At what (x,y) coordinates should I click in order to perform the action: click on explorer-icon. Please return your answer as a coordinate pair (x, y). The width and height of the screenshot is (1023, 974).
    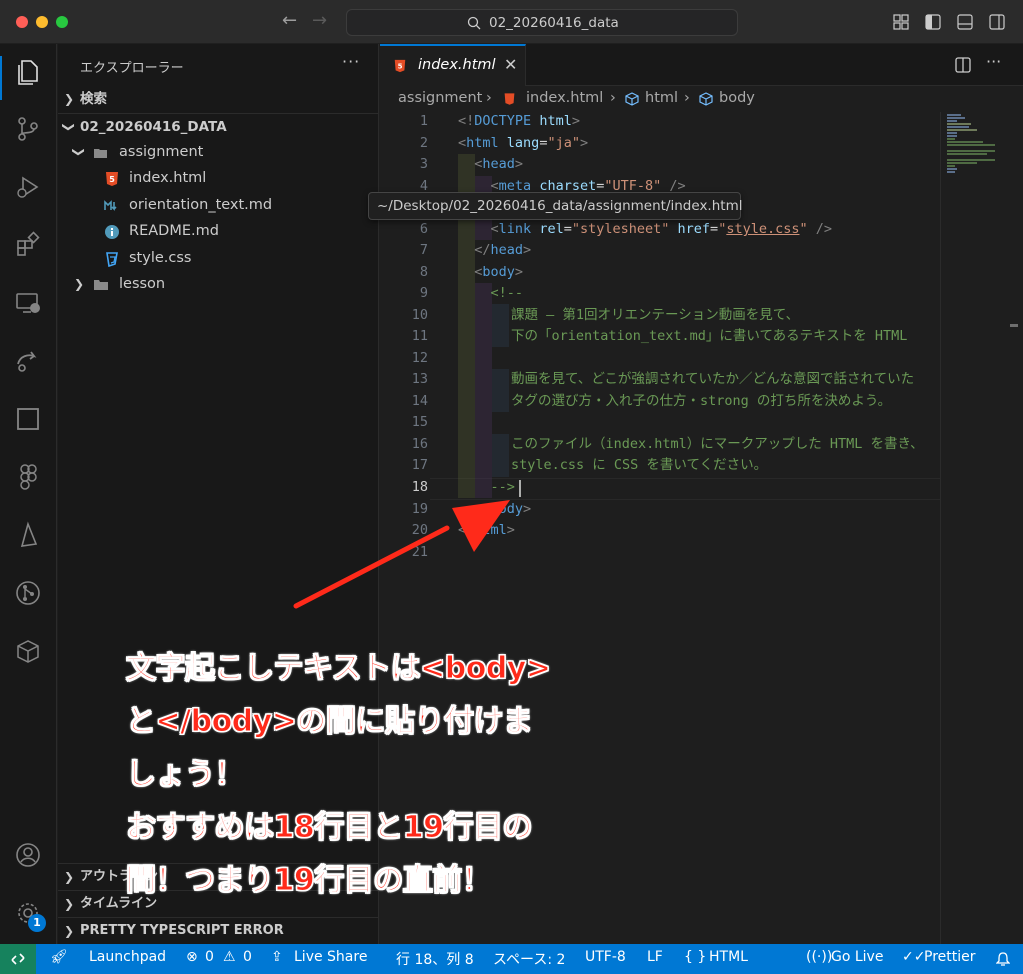
    Looking at the image, I should click on (28, 71).